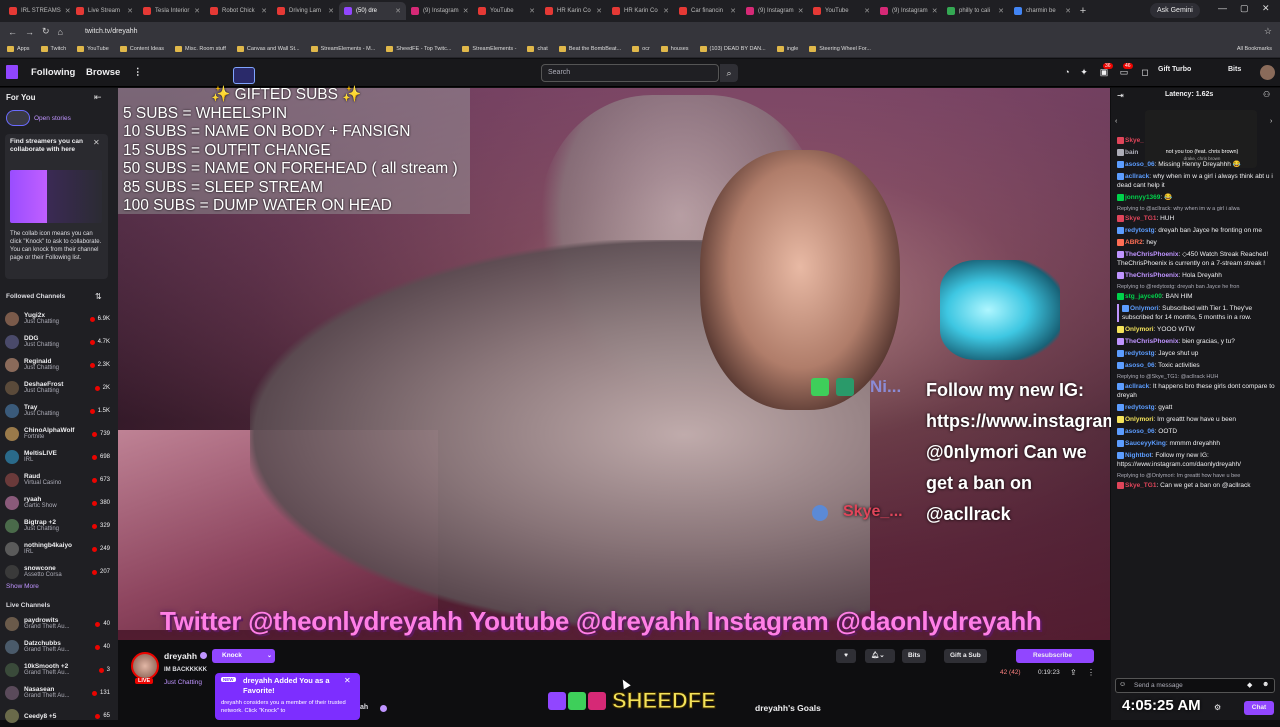 This screenshot has height=727, width=1280. What do you see at coordinates (537, 49) in the screenshot?
I see `bookmark-item: chat` at bounding box center [537, 49].